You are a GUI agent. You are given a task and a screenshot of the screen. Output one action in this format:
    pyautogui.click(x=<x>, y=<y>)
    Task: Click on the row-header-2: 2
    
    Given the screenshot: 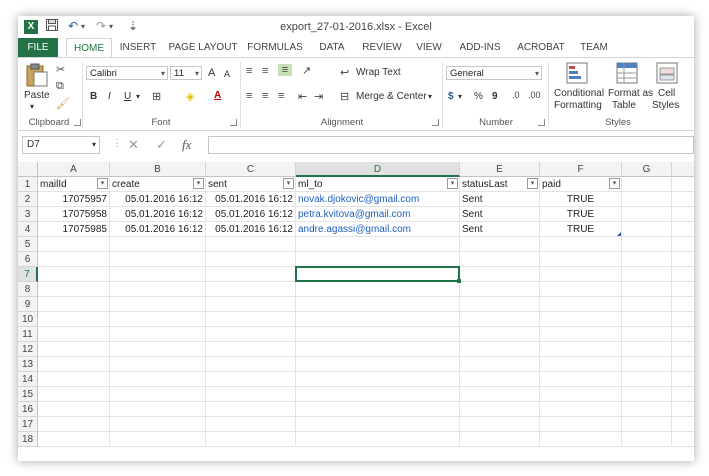 What is the action you would take?
    pyautogui.click(x=28, y=199)
    